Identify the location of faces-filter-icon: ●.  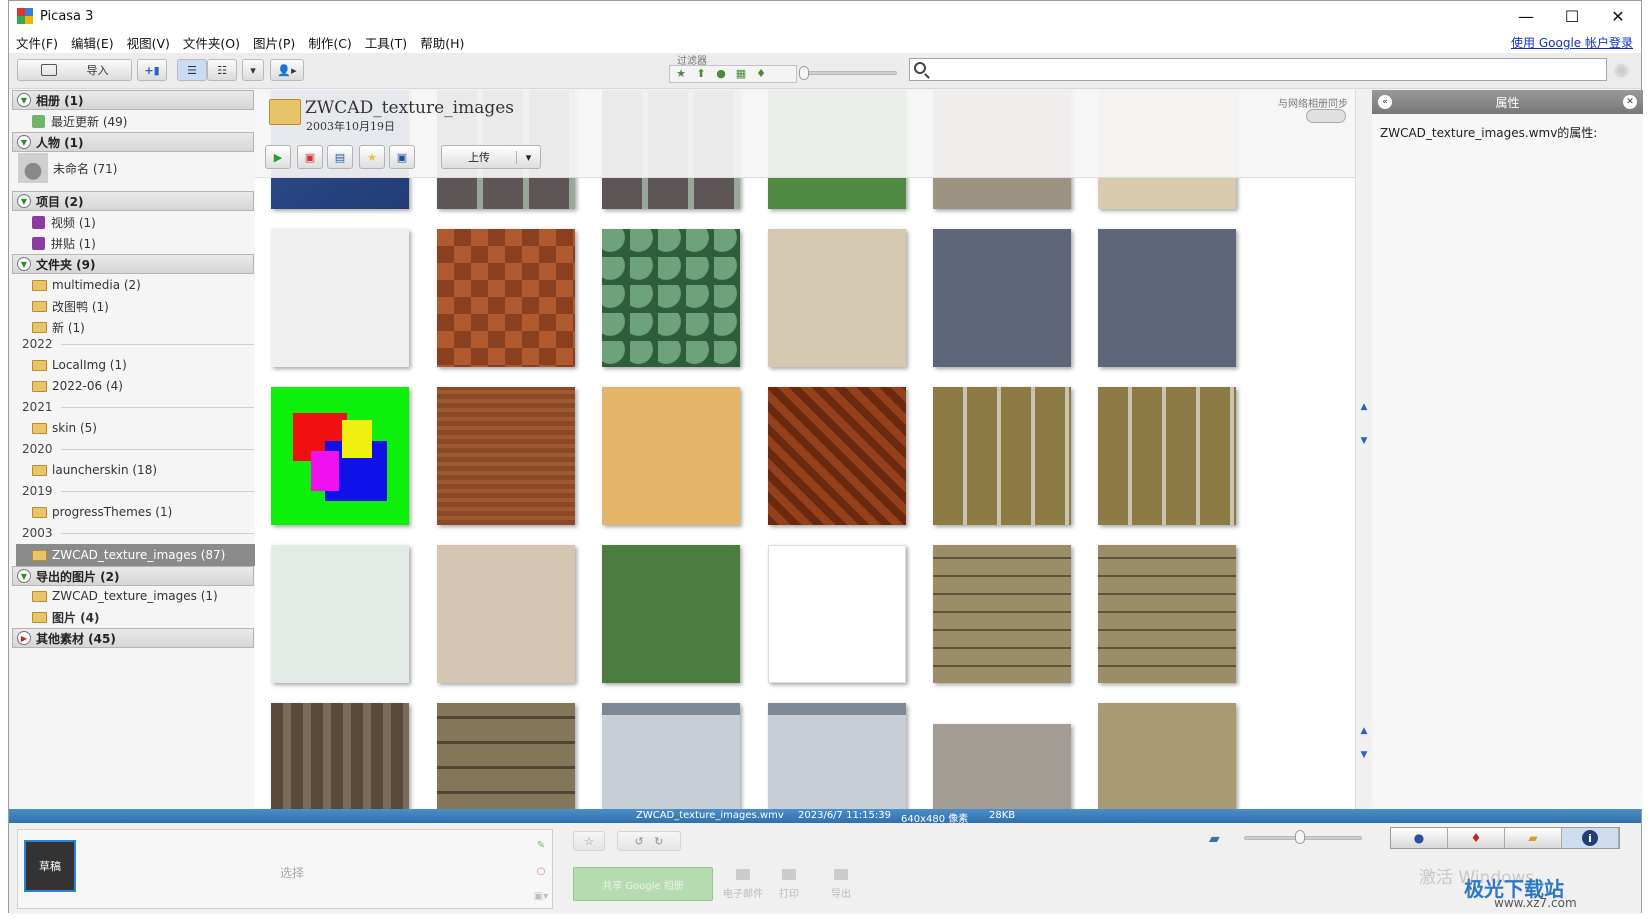
(721, 74).